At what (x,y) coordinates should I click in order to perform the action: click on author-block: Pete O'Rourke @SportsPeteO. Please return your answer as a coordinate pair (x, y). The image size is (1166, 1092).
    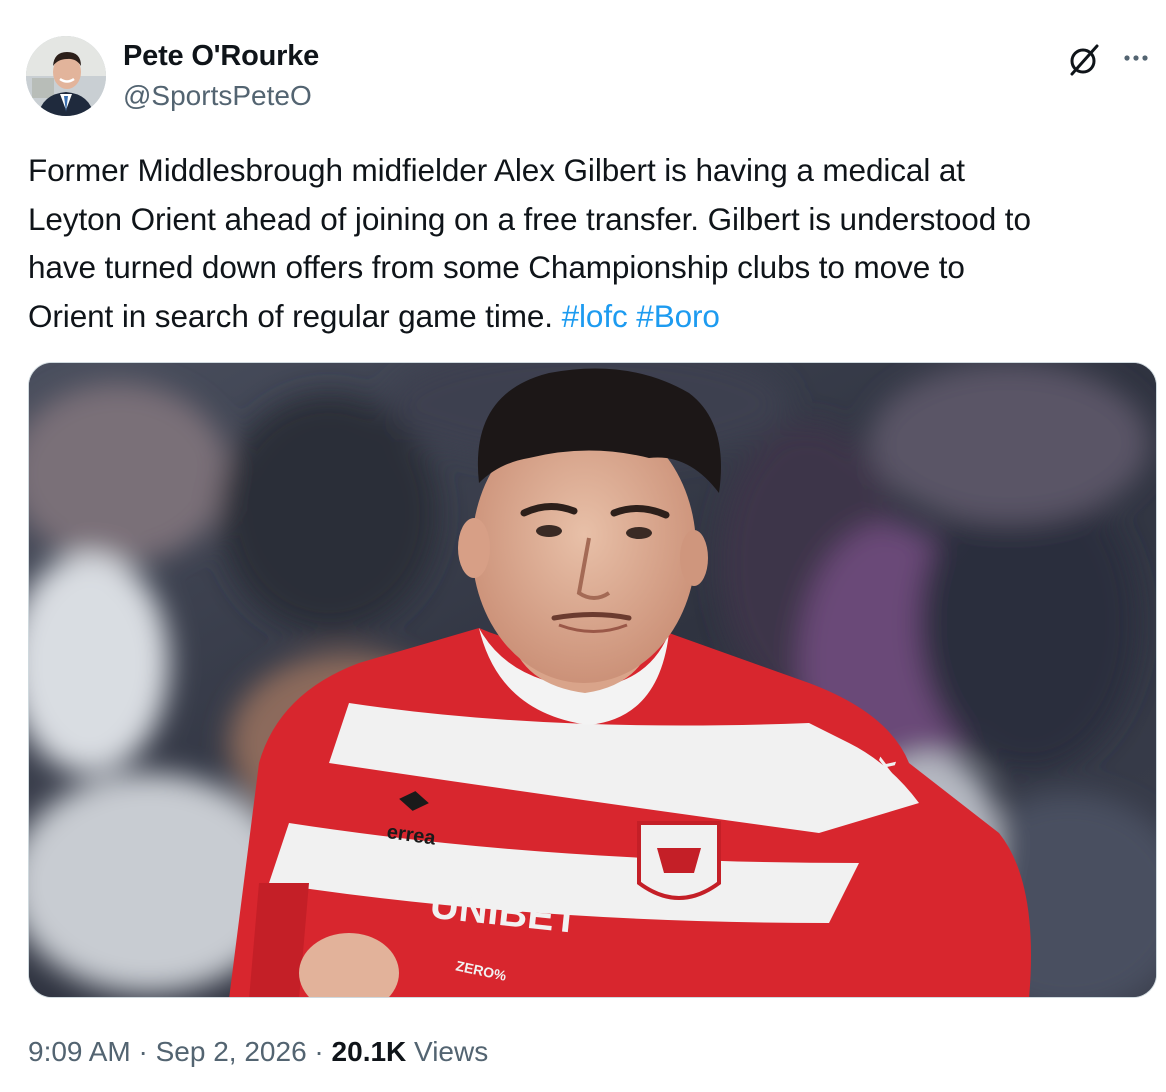
    Looking at the image, I should click on (221, 76).